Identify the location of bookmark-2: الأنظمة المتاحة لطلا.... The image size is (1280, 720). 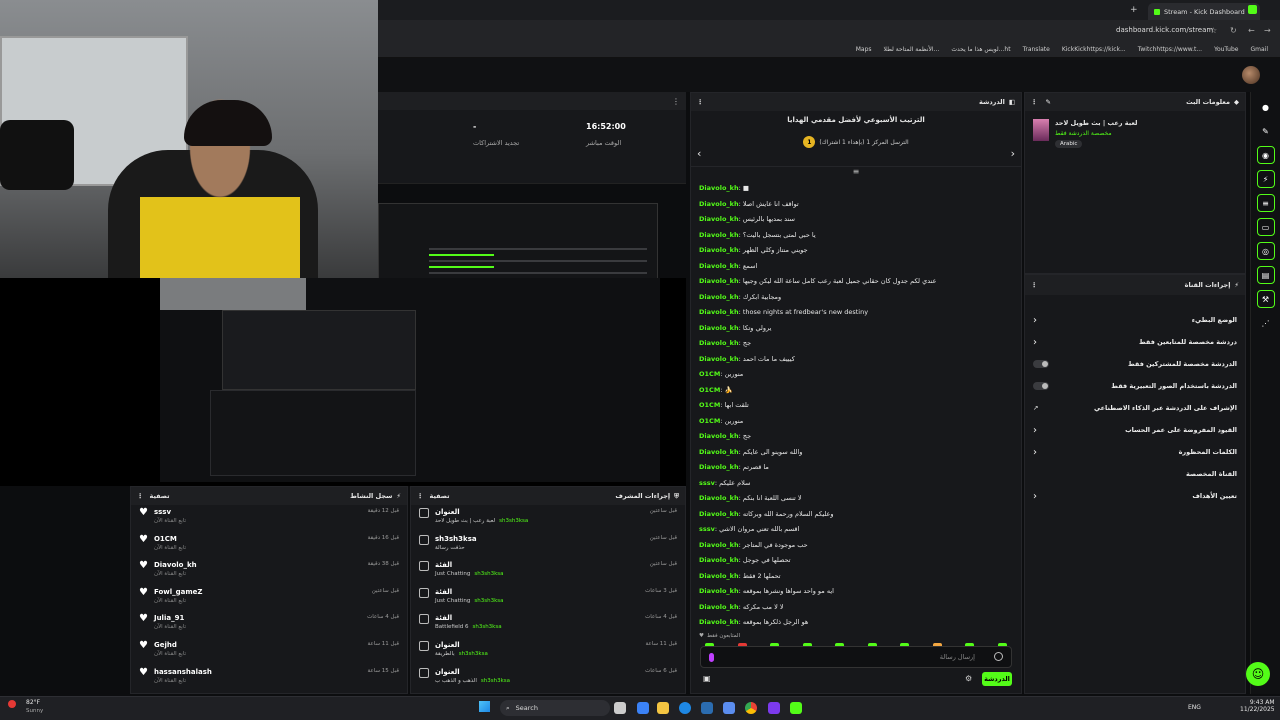
(912, 49).